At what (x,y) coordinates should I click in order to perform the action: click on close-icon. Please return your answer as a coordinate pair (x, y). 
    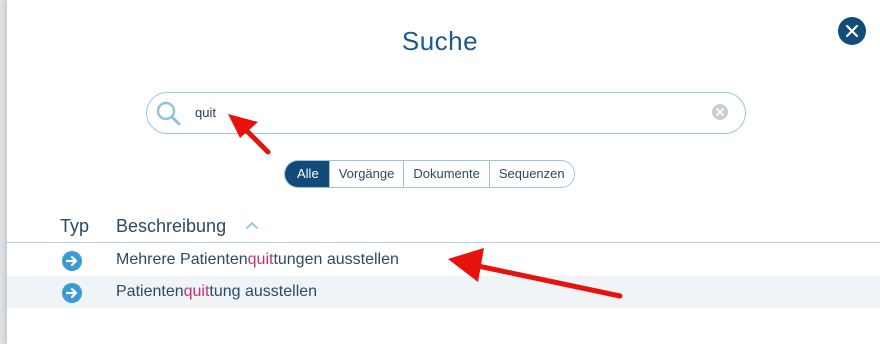
    Looking at the image, I should click on (852, 31).